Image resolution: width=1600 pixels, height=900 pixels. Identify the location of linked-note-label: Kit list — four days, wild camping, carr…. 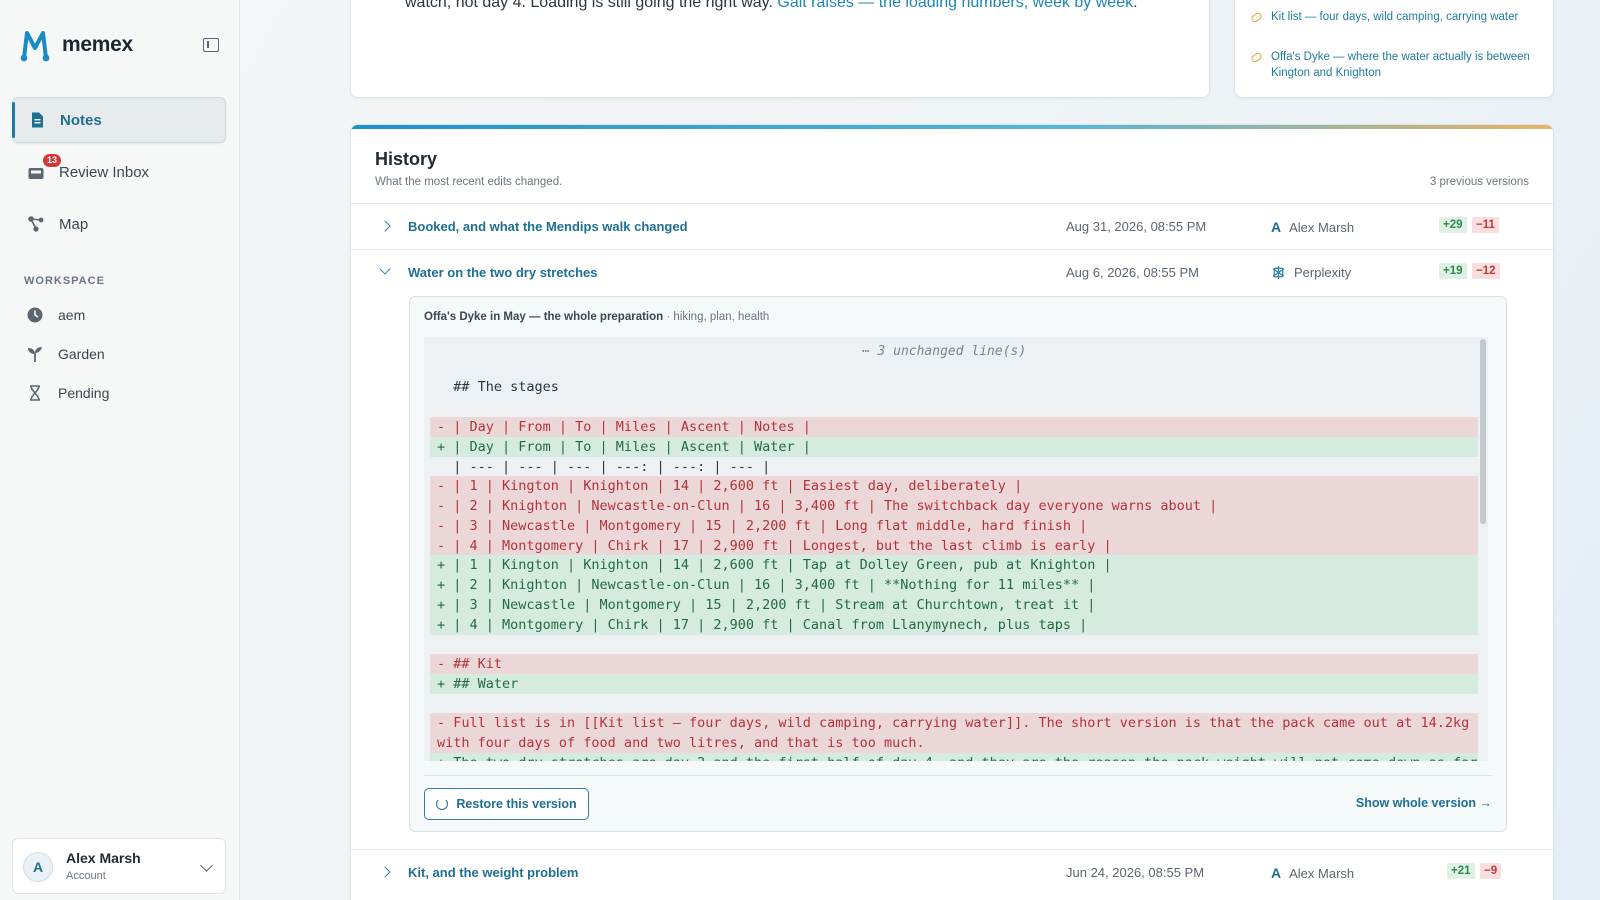
(1395, 17).